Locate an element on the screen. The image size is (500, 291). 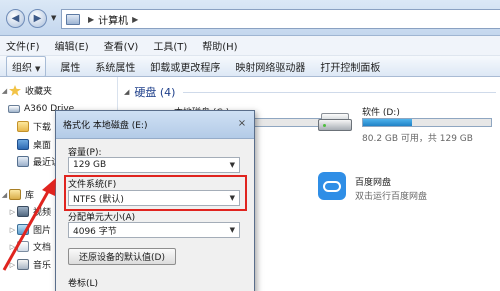
capacity-select: 129 GB ▼ is located at coordinates (154, 165).